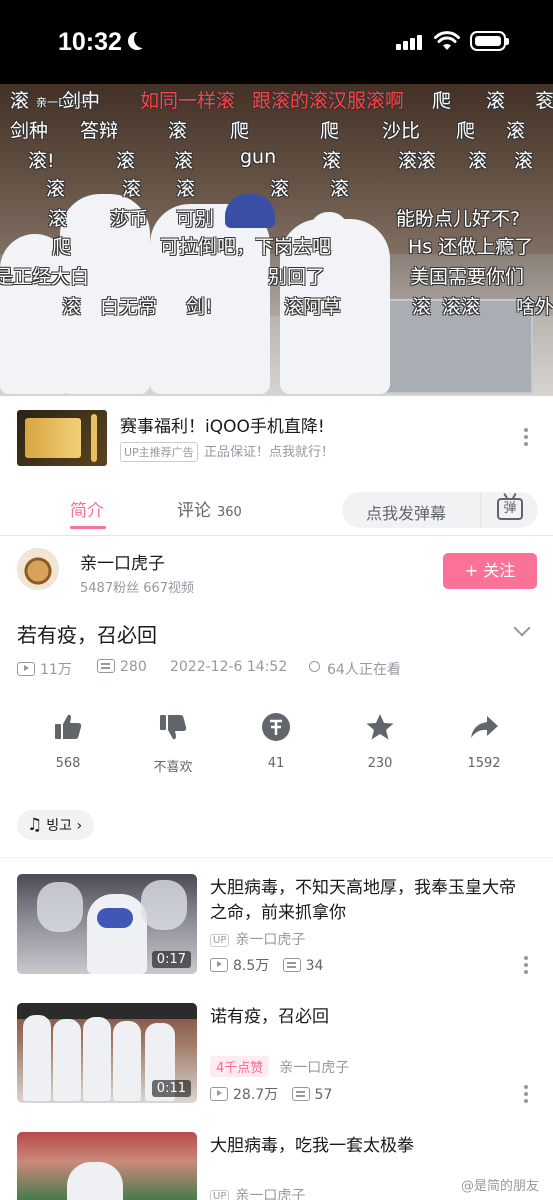 The image size is (553, 1200). Describe the element at coordinates (159, 452) in the screenshot. I see `ad-tag: UP主推荐广告` at that location.